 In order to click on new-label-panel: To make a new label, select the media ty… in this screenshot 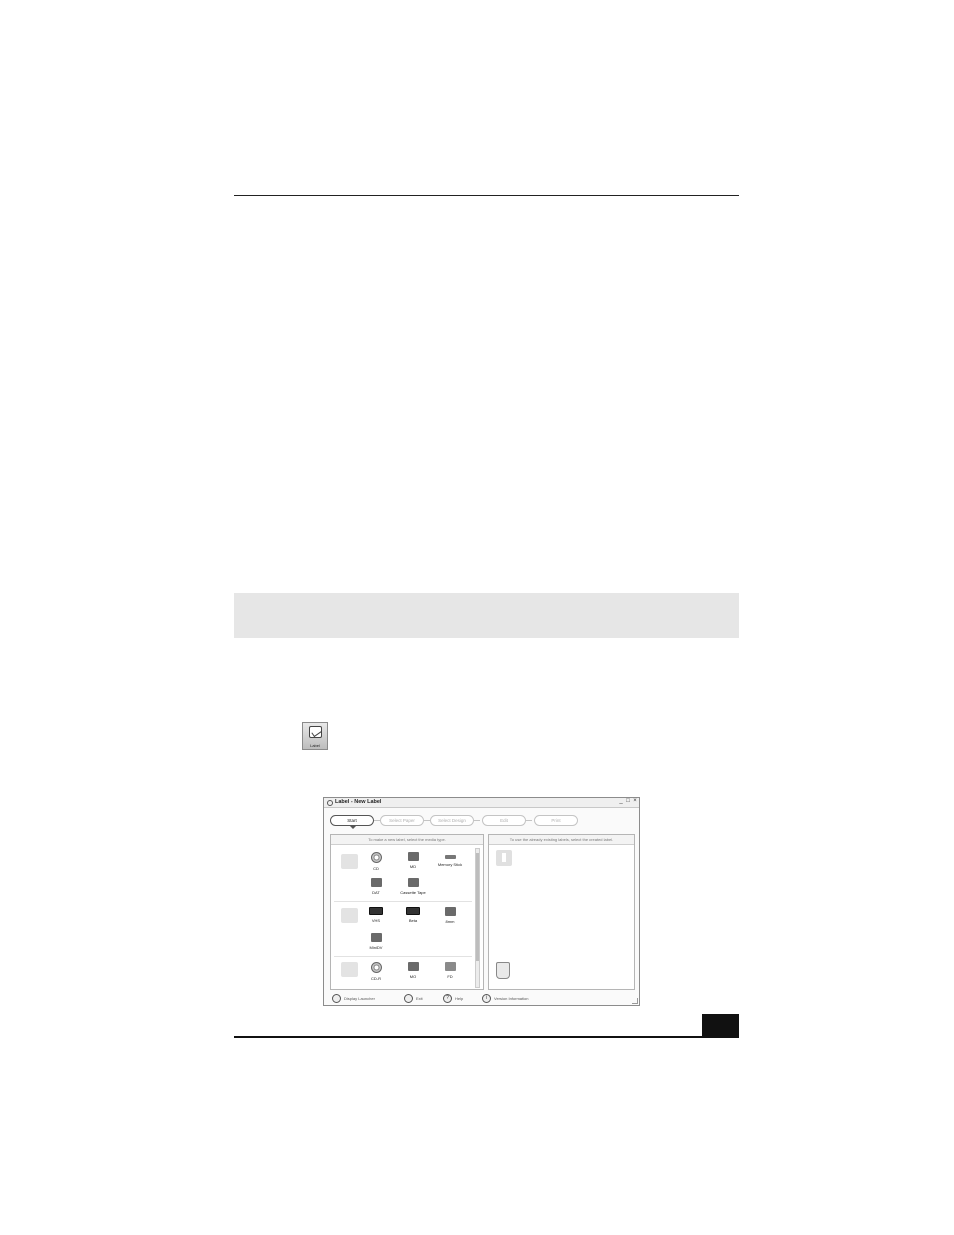, I will do `click(407, 912)`.